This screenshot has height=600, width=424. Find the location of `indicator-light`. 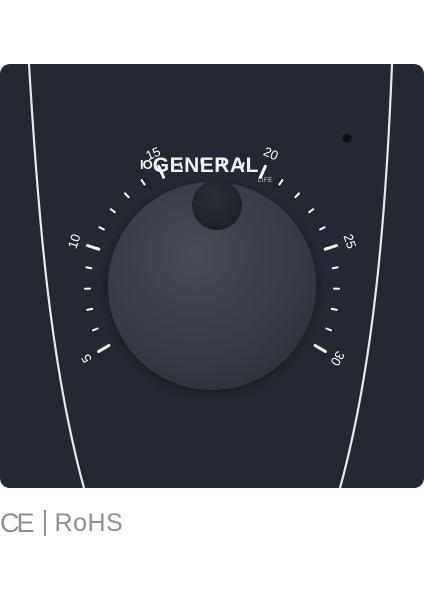

indicator-light is located at coordinates (347, 138).